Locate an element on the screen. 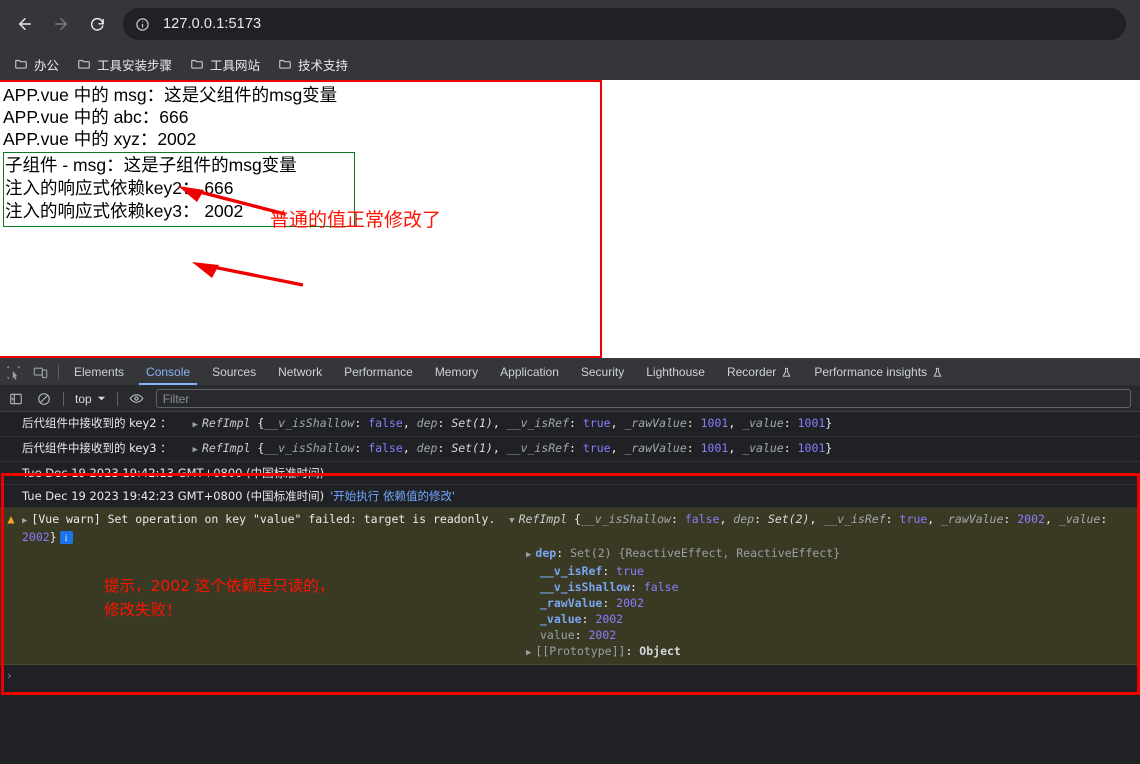 The width and height of the screenshot is (1140, 764). address-bar: 127.0.0.1:5173 is located at coordinates (624, 24).